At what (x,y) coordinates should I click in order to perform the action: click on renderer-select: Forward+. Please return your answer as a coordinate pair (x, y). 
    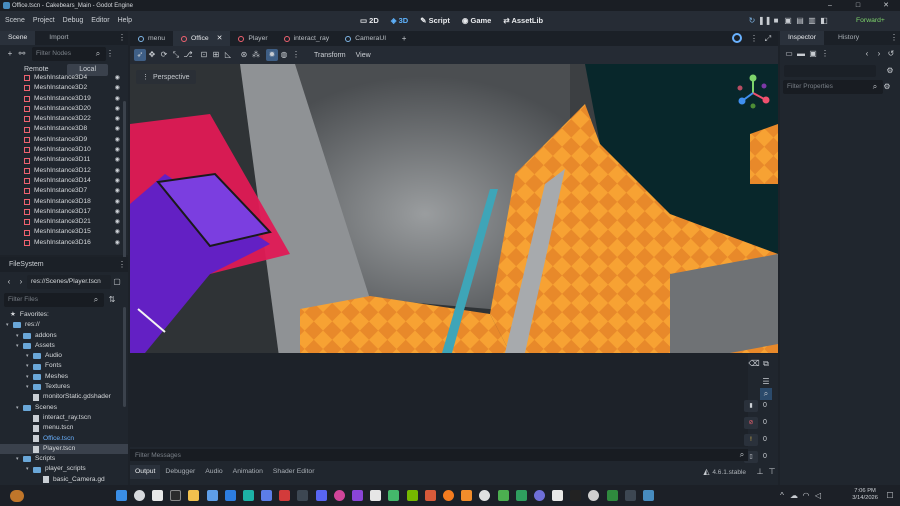
    Looking at the image, I should click on (870, 21).